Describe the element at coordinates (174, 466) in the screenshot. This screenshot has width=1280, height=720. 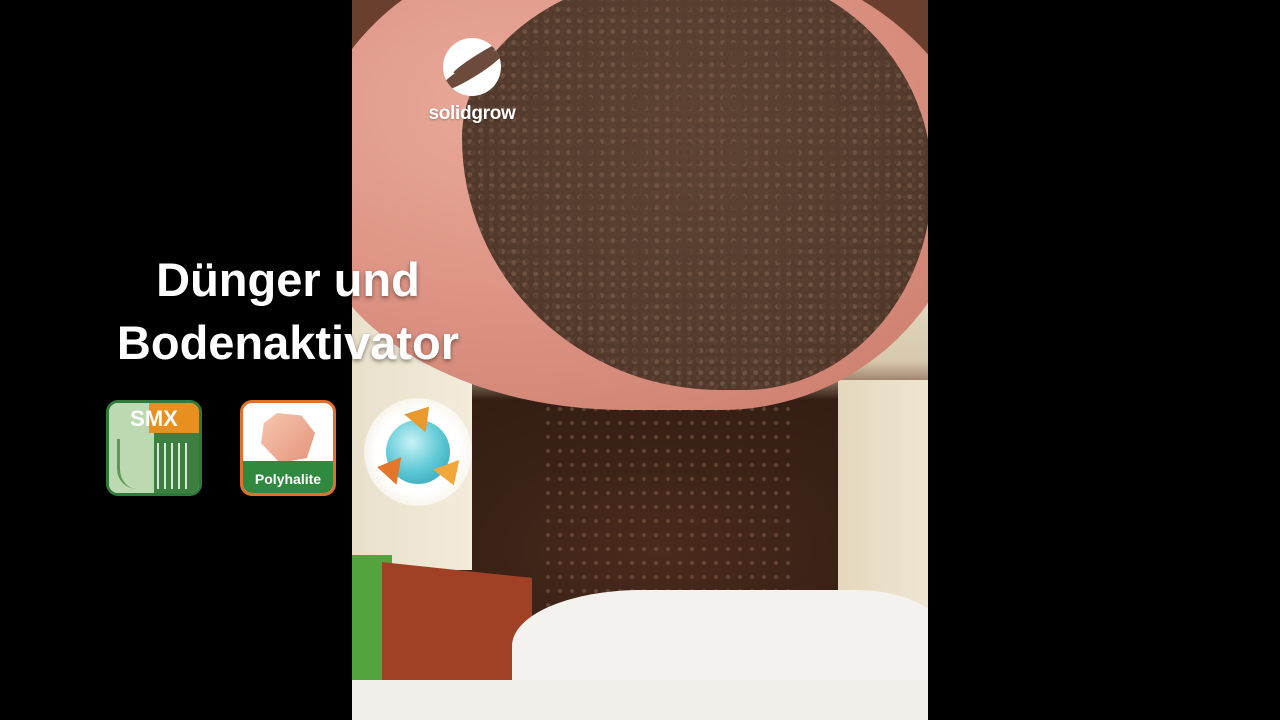
I see `roots-icon` at that location.